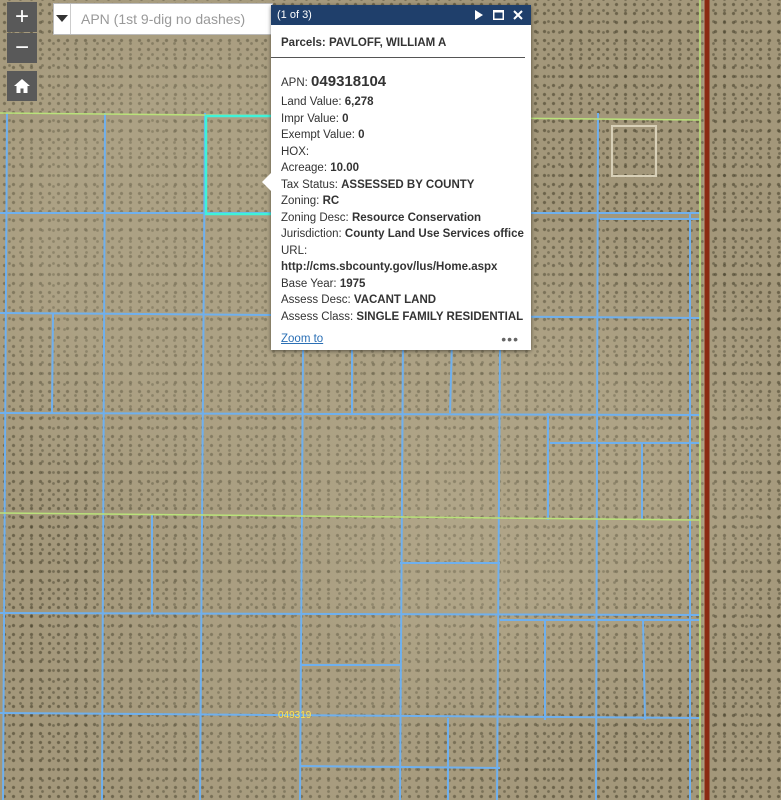  I want to click on field-zoning-desc: Zoning Desc: Resource Conservation, so click(401, 218).